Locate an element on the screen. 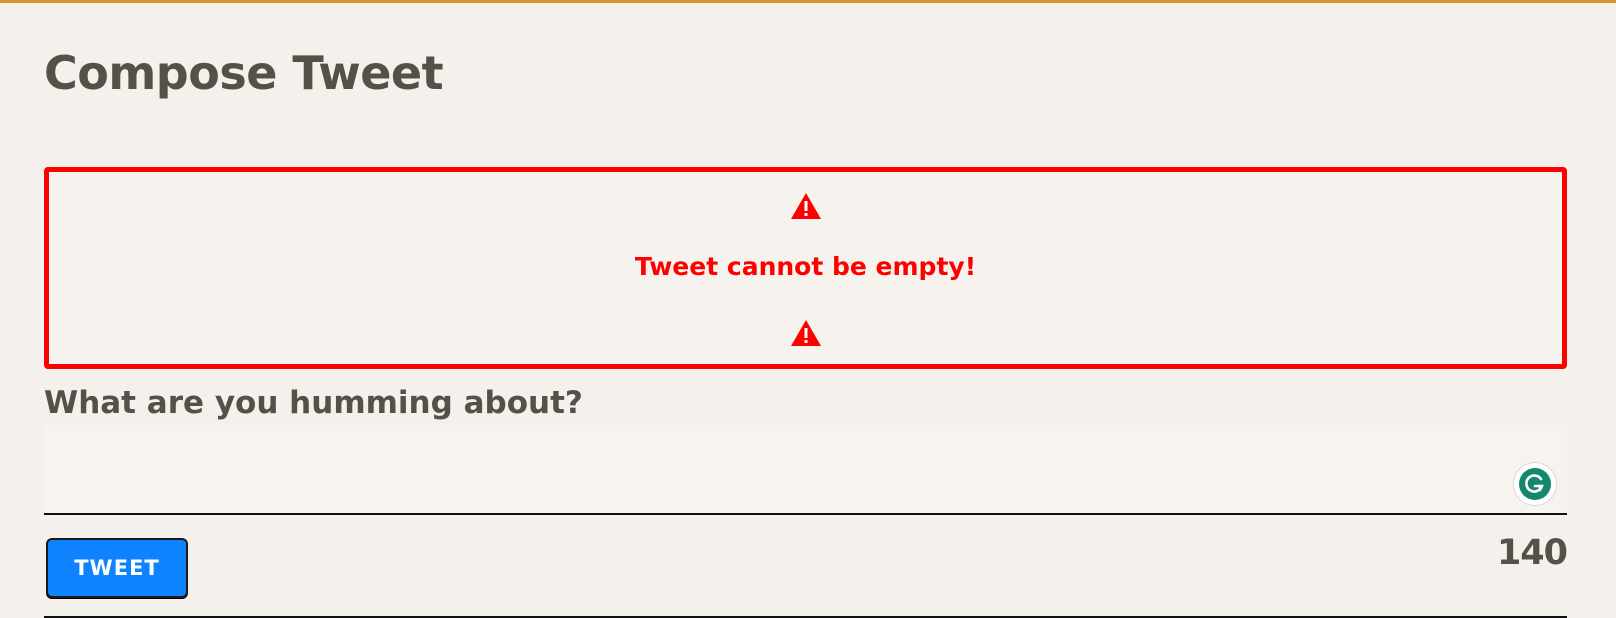 Image resolution: width=1616 pixels, height=618 pixels. character-counter: 140 is located at coordinates (1532, 553).